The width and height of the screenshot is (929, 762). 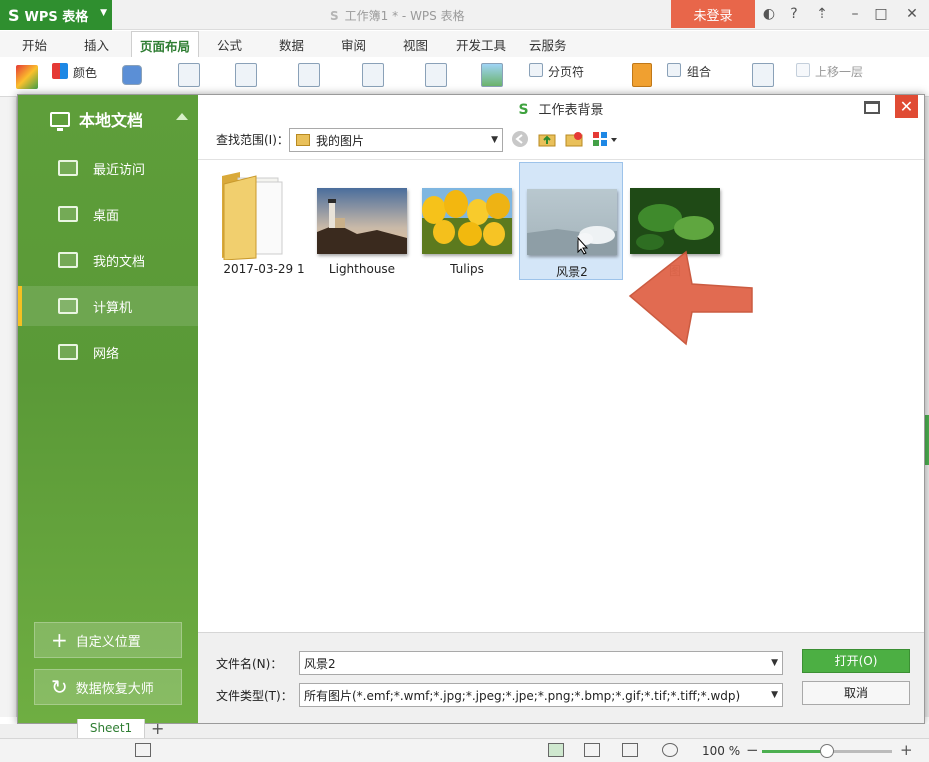 I want to click on document-title: S 工作簿1 * - WPS 表格, so click(x=397, y=16).